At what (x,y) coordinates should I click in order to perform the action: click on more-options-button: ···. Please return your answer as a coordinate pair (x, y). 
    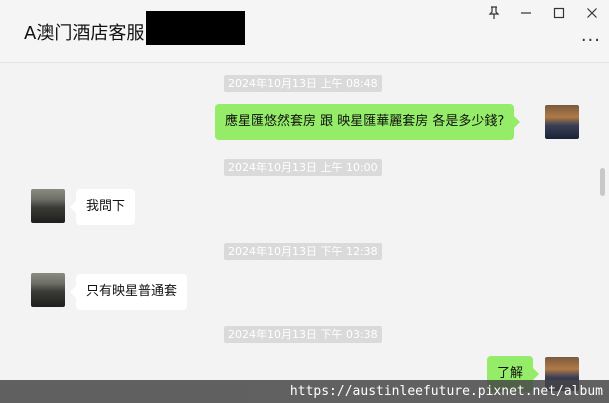
    Looking at the image, I should click on (591, 40).